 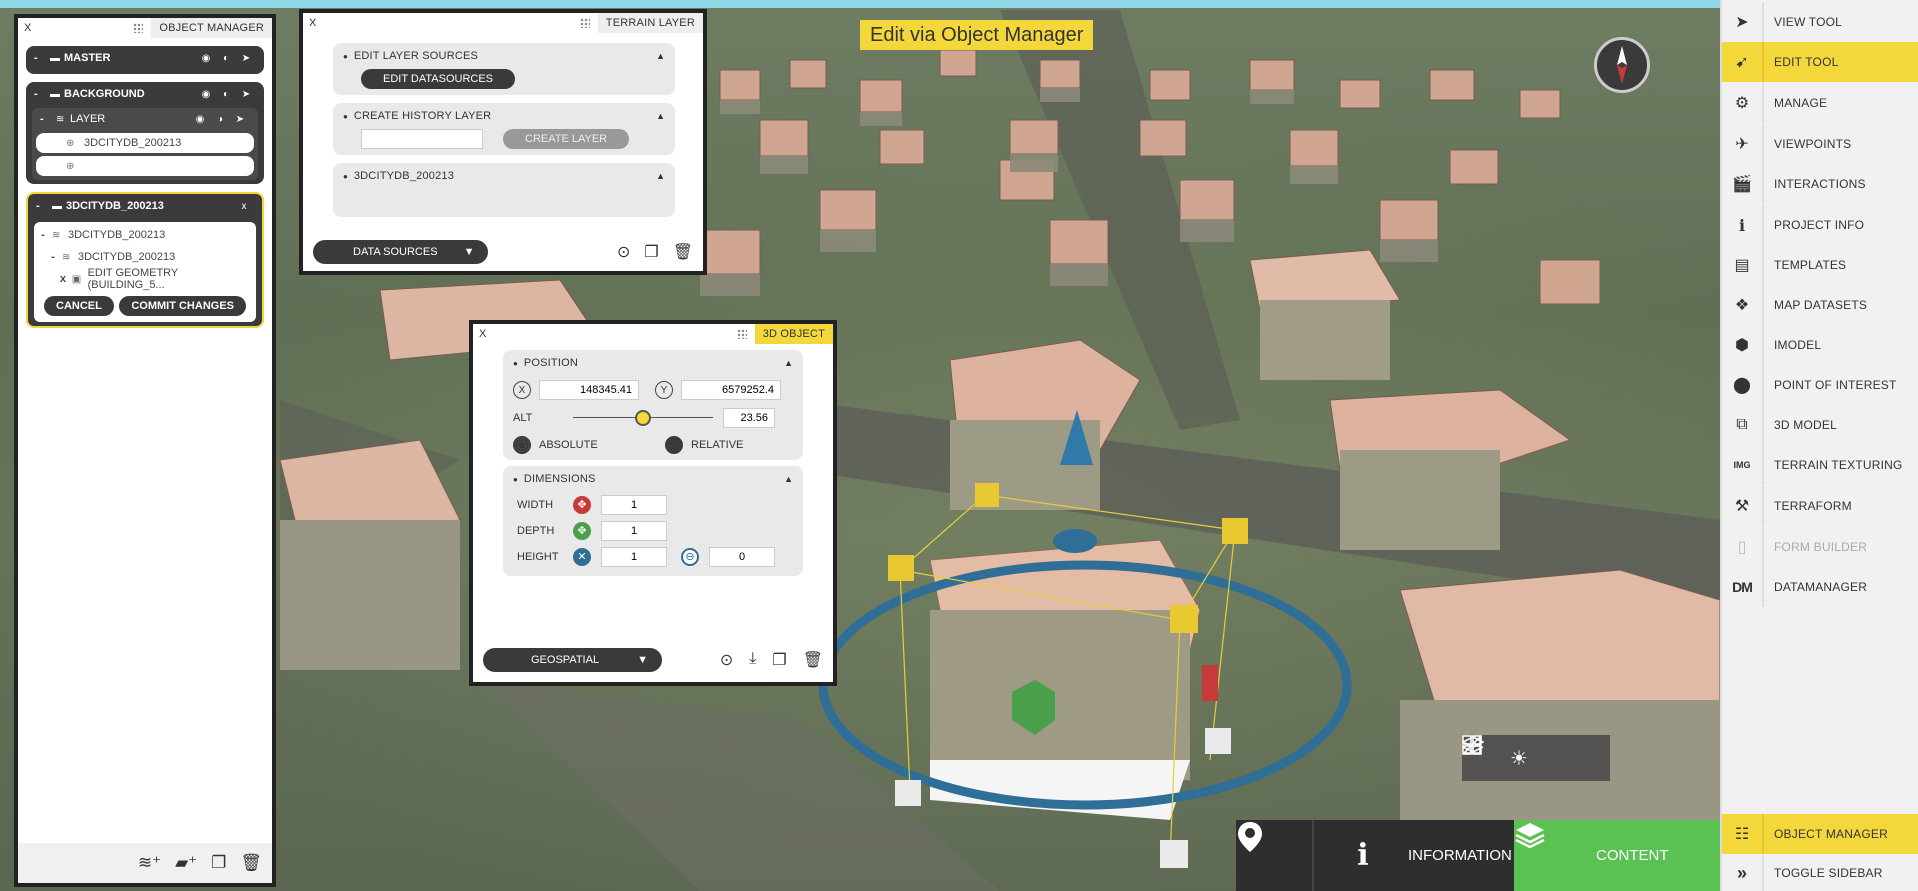 What do you see at coordinates (731, 390) in the screenshot?
I see `y-coordinate-input` at bounding box center [731, 390].